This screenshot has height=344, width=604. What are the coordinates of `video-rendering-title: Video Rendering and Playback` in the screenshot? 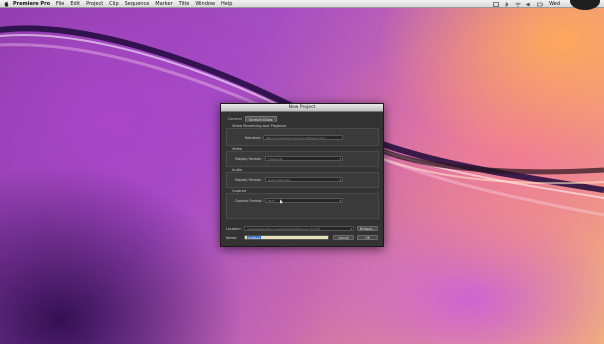 It's located at (259, 126).